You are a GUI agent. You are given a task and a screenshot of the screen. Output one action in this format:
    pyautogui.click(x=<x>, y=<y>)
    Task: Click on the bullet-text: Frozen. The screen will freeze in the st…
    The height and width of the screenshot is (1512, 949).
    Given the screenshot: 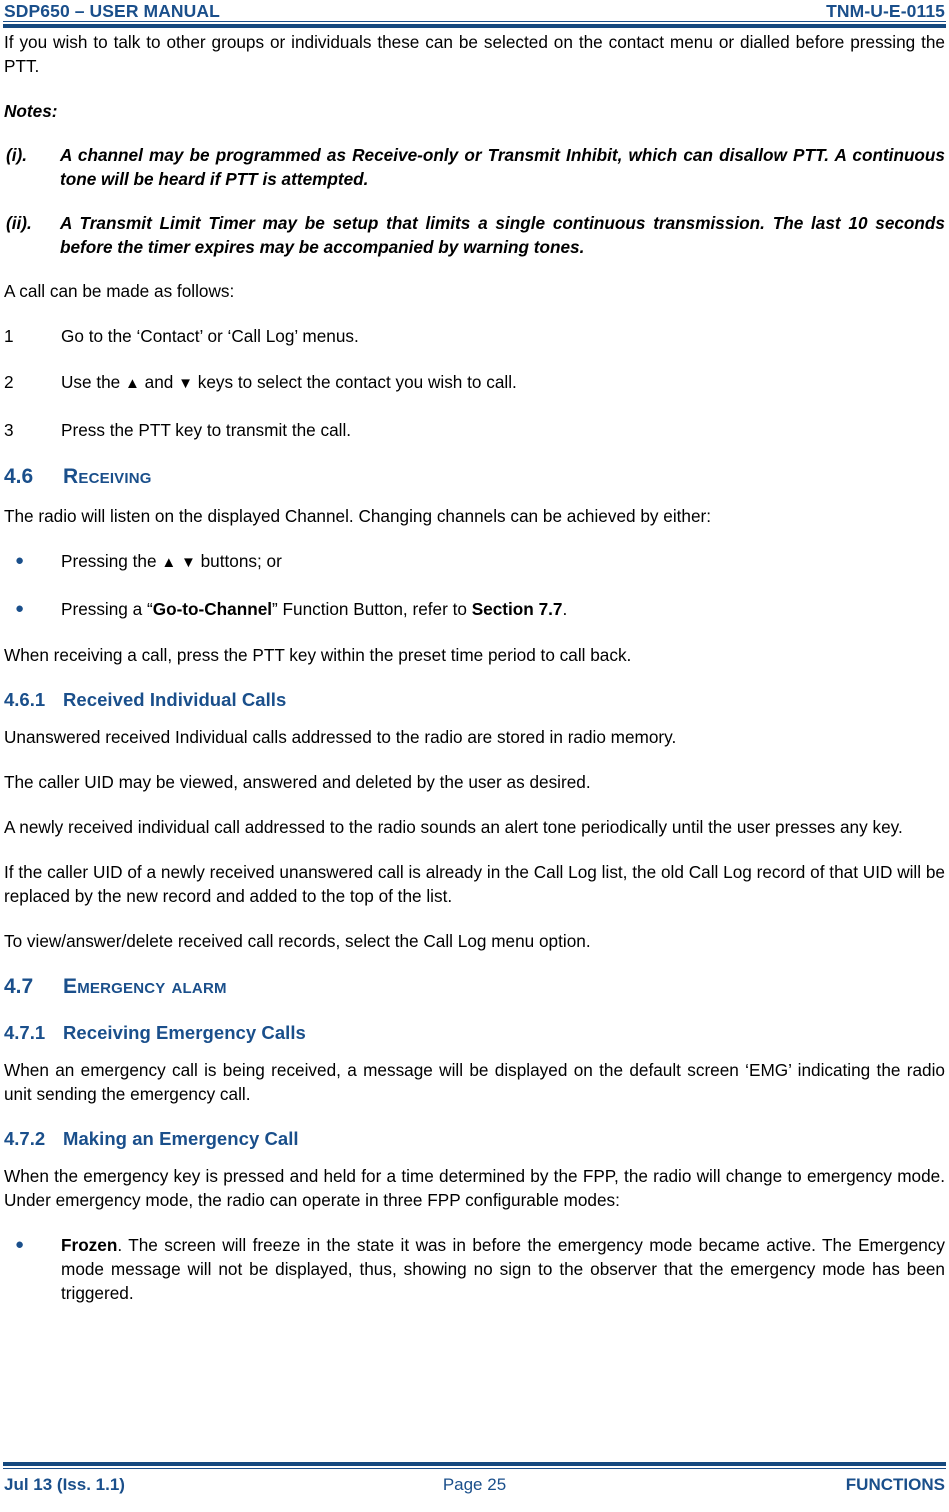 What is the action you would take?
    pyautogui.click(x=503, y=1269)
    